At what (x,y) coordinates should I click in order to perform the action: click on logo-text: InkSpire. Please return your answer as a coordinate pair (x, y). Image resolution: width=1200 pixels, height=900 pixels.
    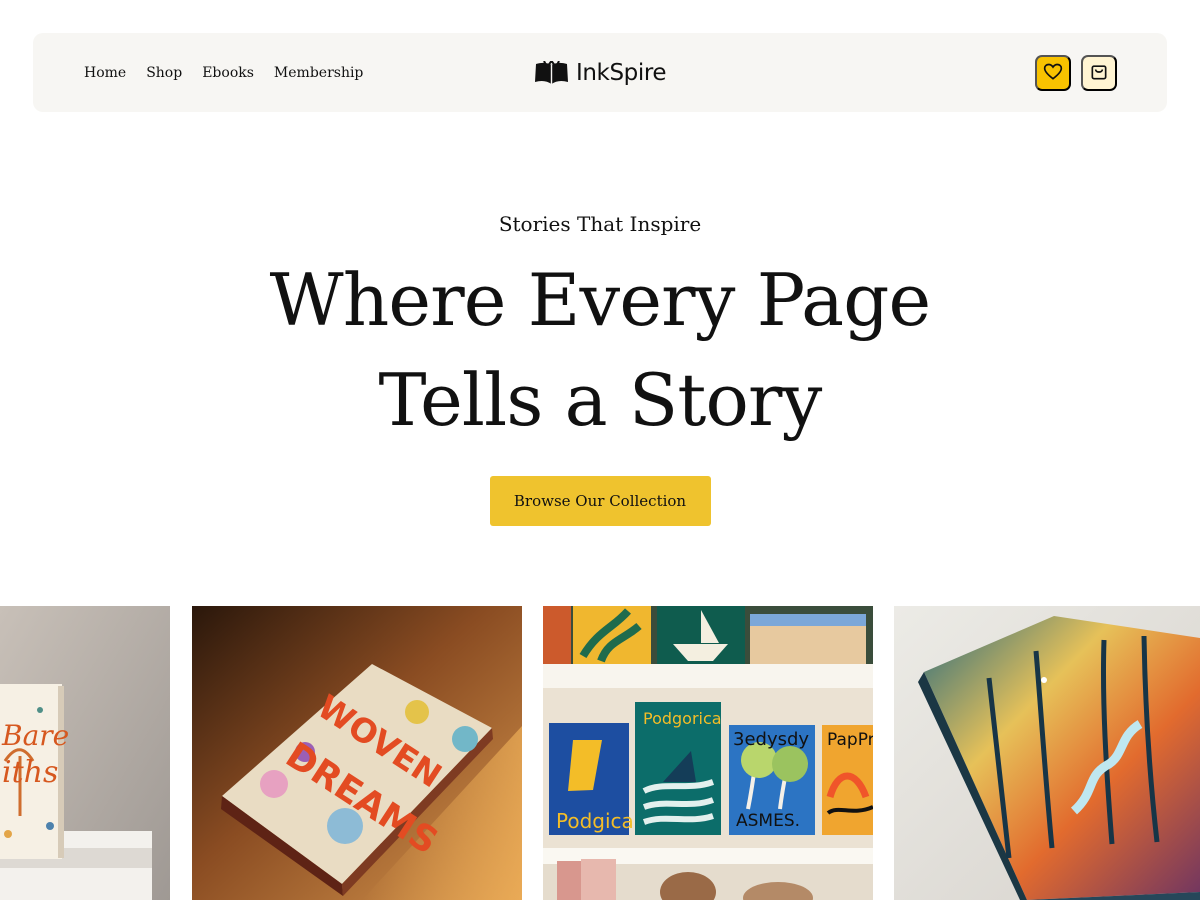
    Looking at the image, I should click on (621, 73).